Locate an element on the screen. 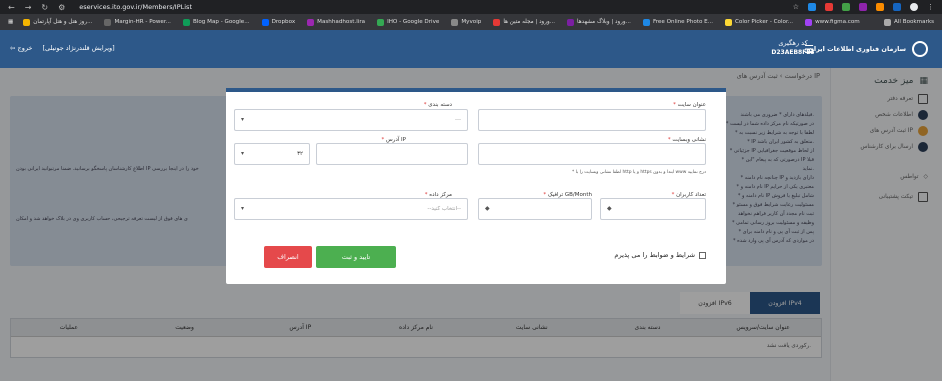 This screenshot has width=942, height=381. menu-icon: ⋮ is located at coordinates (930, 7).